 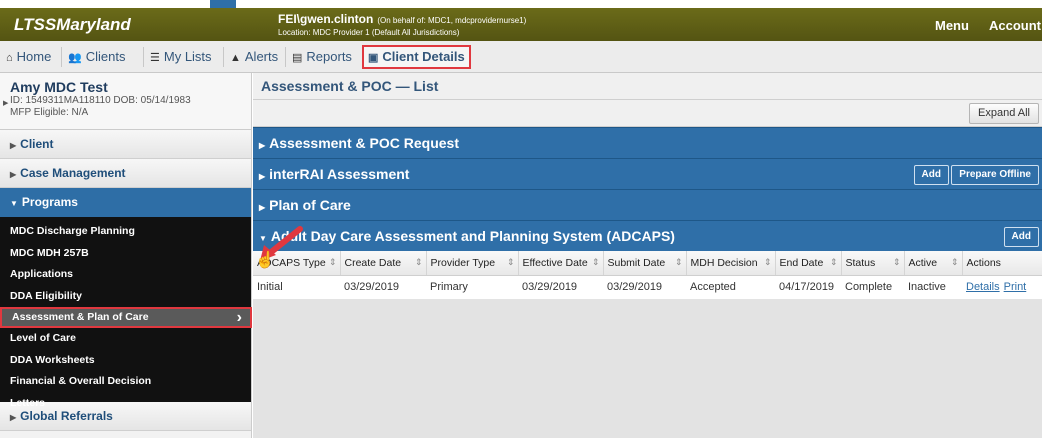 I want to click on nav-my-lists: ☰ My Lists, so click(x=181, y=57).